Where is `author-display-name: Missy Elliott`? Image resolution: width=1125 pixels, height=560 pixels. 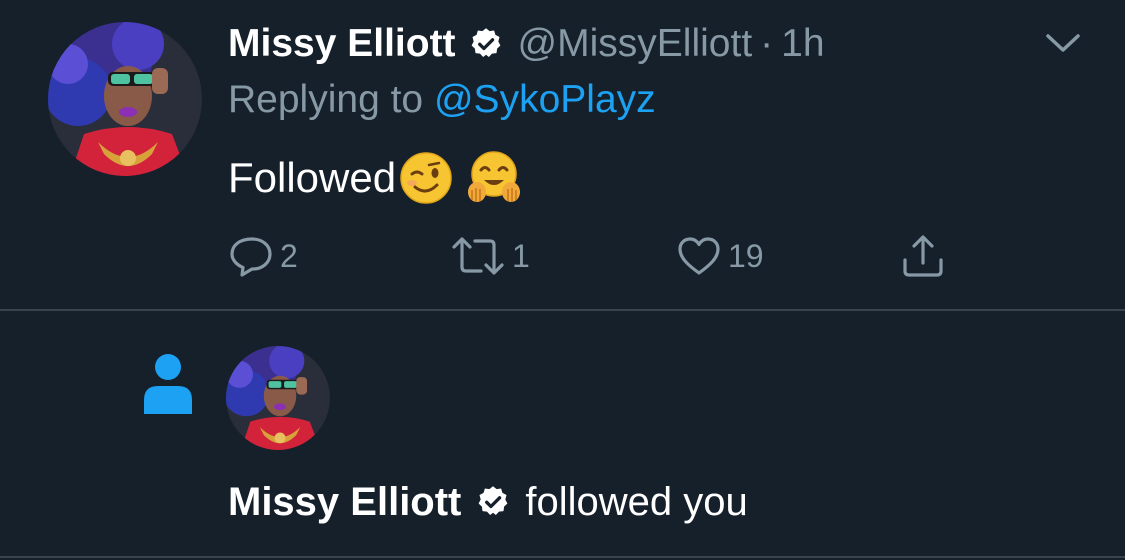
author-display-name: Missy Elliott is located at coordinates (342, 44).